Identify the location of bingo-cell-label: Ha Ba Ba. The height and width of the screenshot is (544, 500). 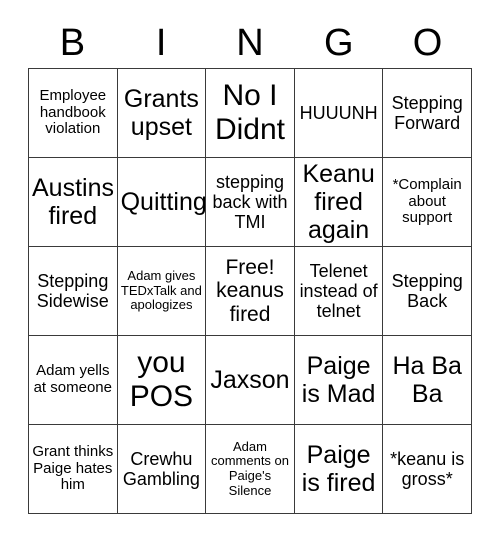
(427, 380).